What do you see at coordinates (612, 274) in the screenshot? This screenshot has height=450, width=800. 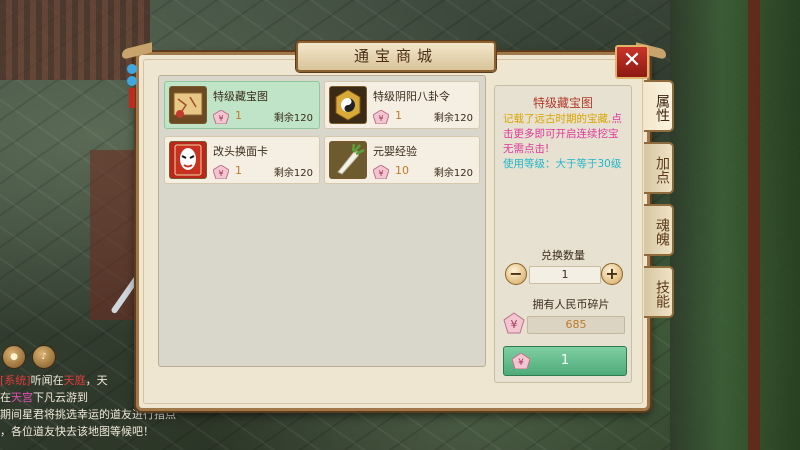 I see `increase-quantity-button: +` at bounding box center [612, 274].